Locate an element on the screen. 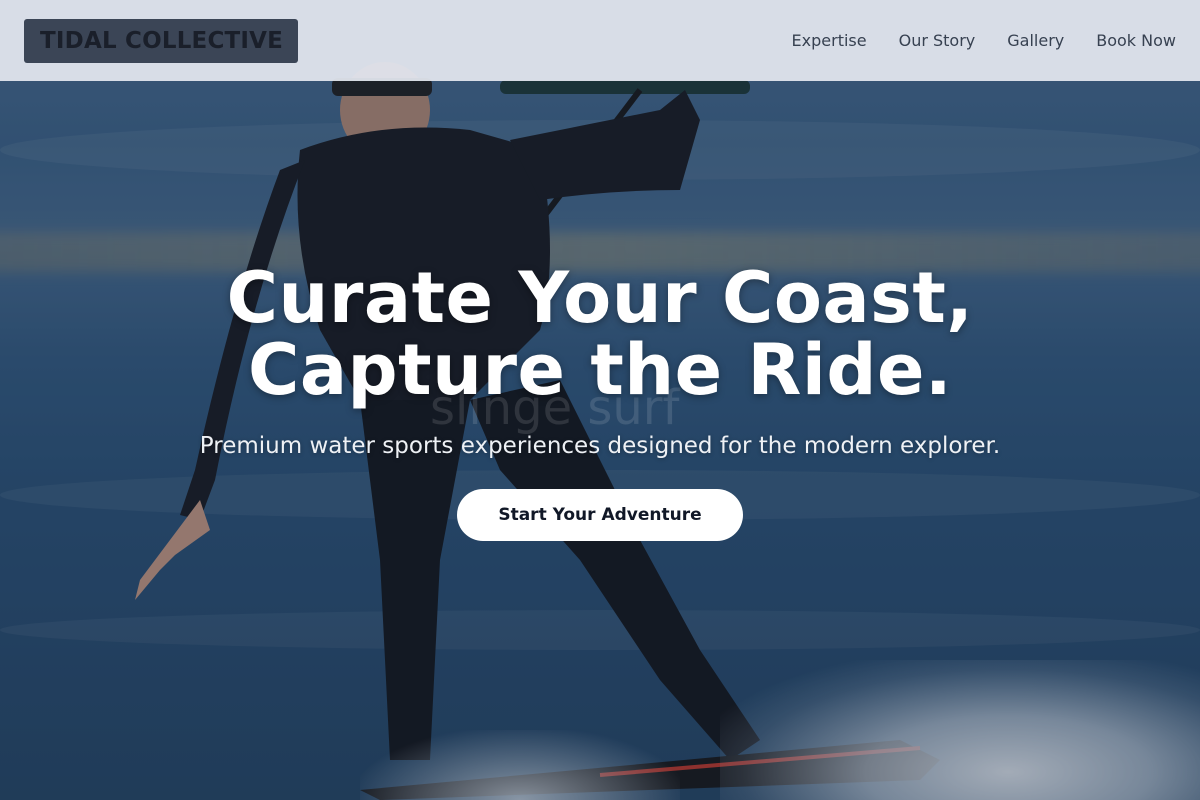 This screenshot has height=800, width=1200. nav-links: Expertise Our Story Gallery Book Now is located at coordinates (968, 40).